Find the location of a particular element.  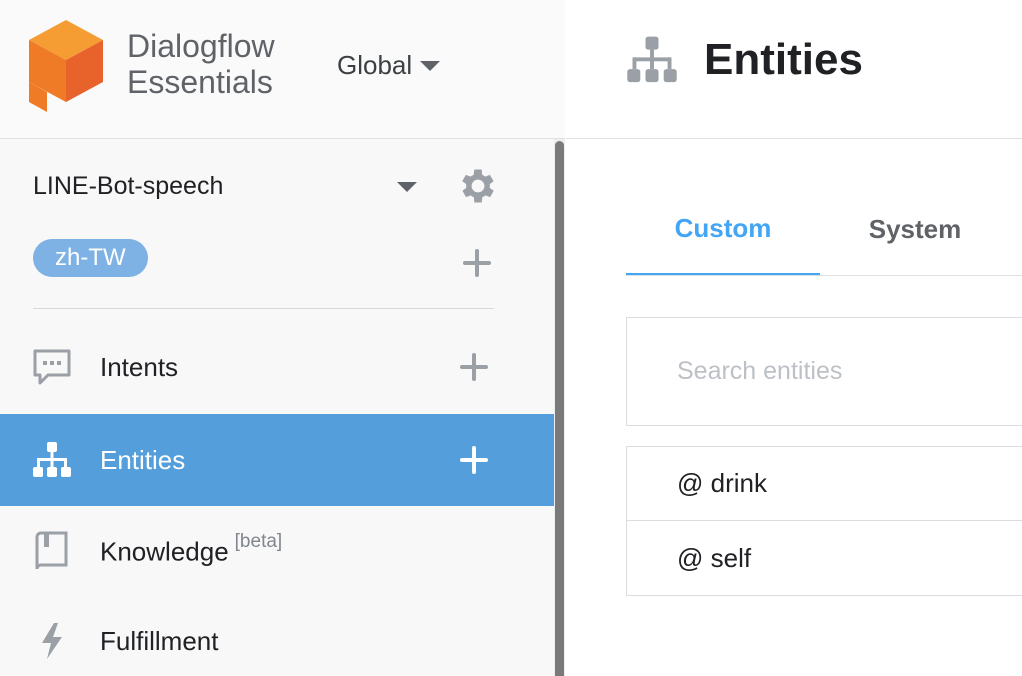

list-item: @ drink is located at coordinates (824, 484).